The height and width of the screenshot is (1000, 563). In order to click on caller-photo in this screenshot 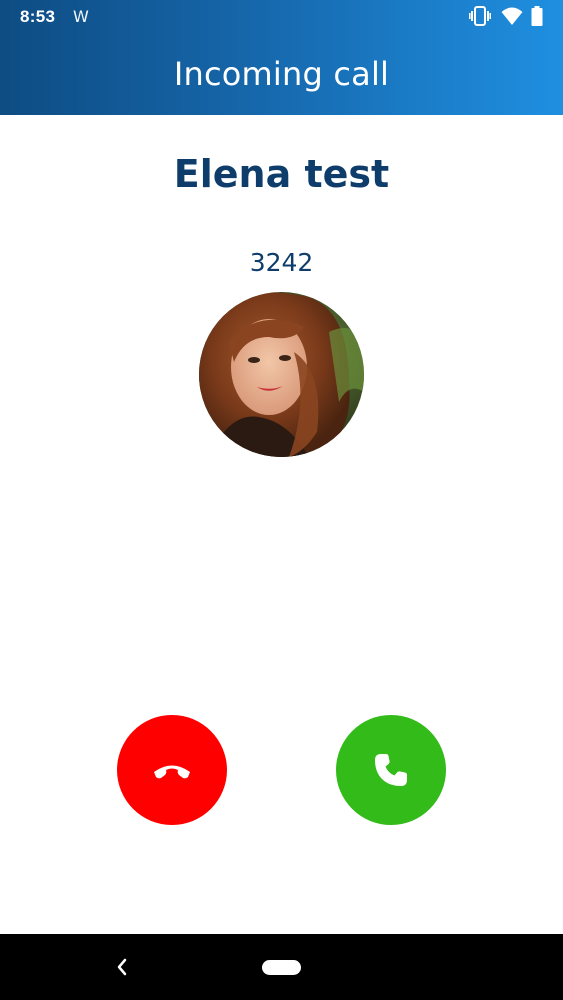, I will do `click(281, 374)`.